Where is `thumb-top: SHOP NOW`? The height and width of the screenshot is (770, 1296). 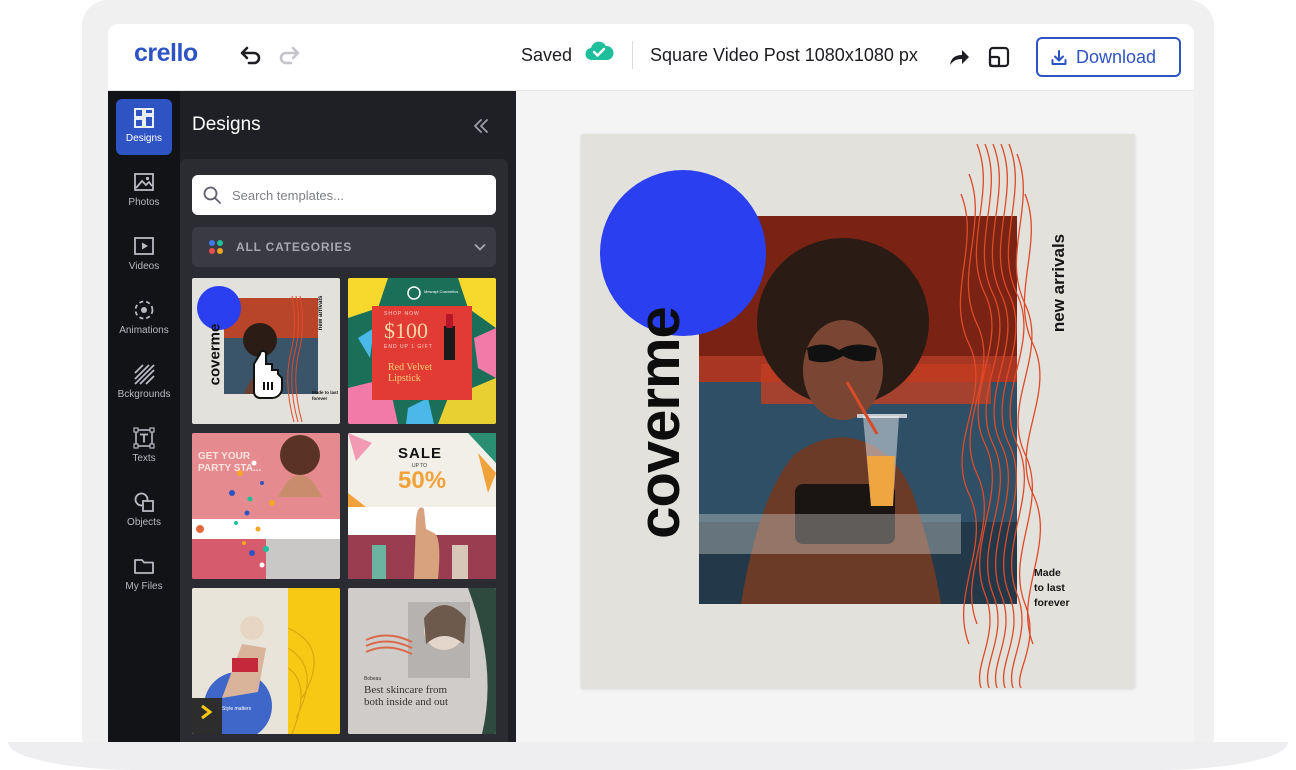
thumb-top: SHOP NOW is located at coordinates (402, 314).